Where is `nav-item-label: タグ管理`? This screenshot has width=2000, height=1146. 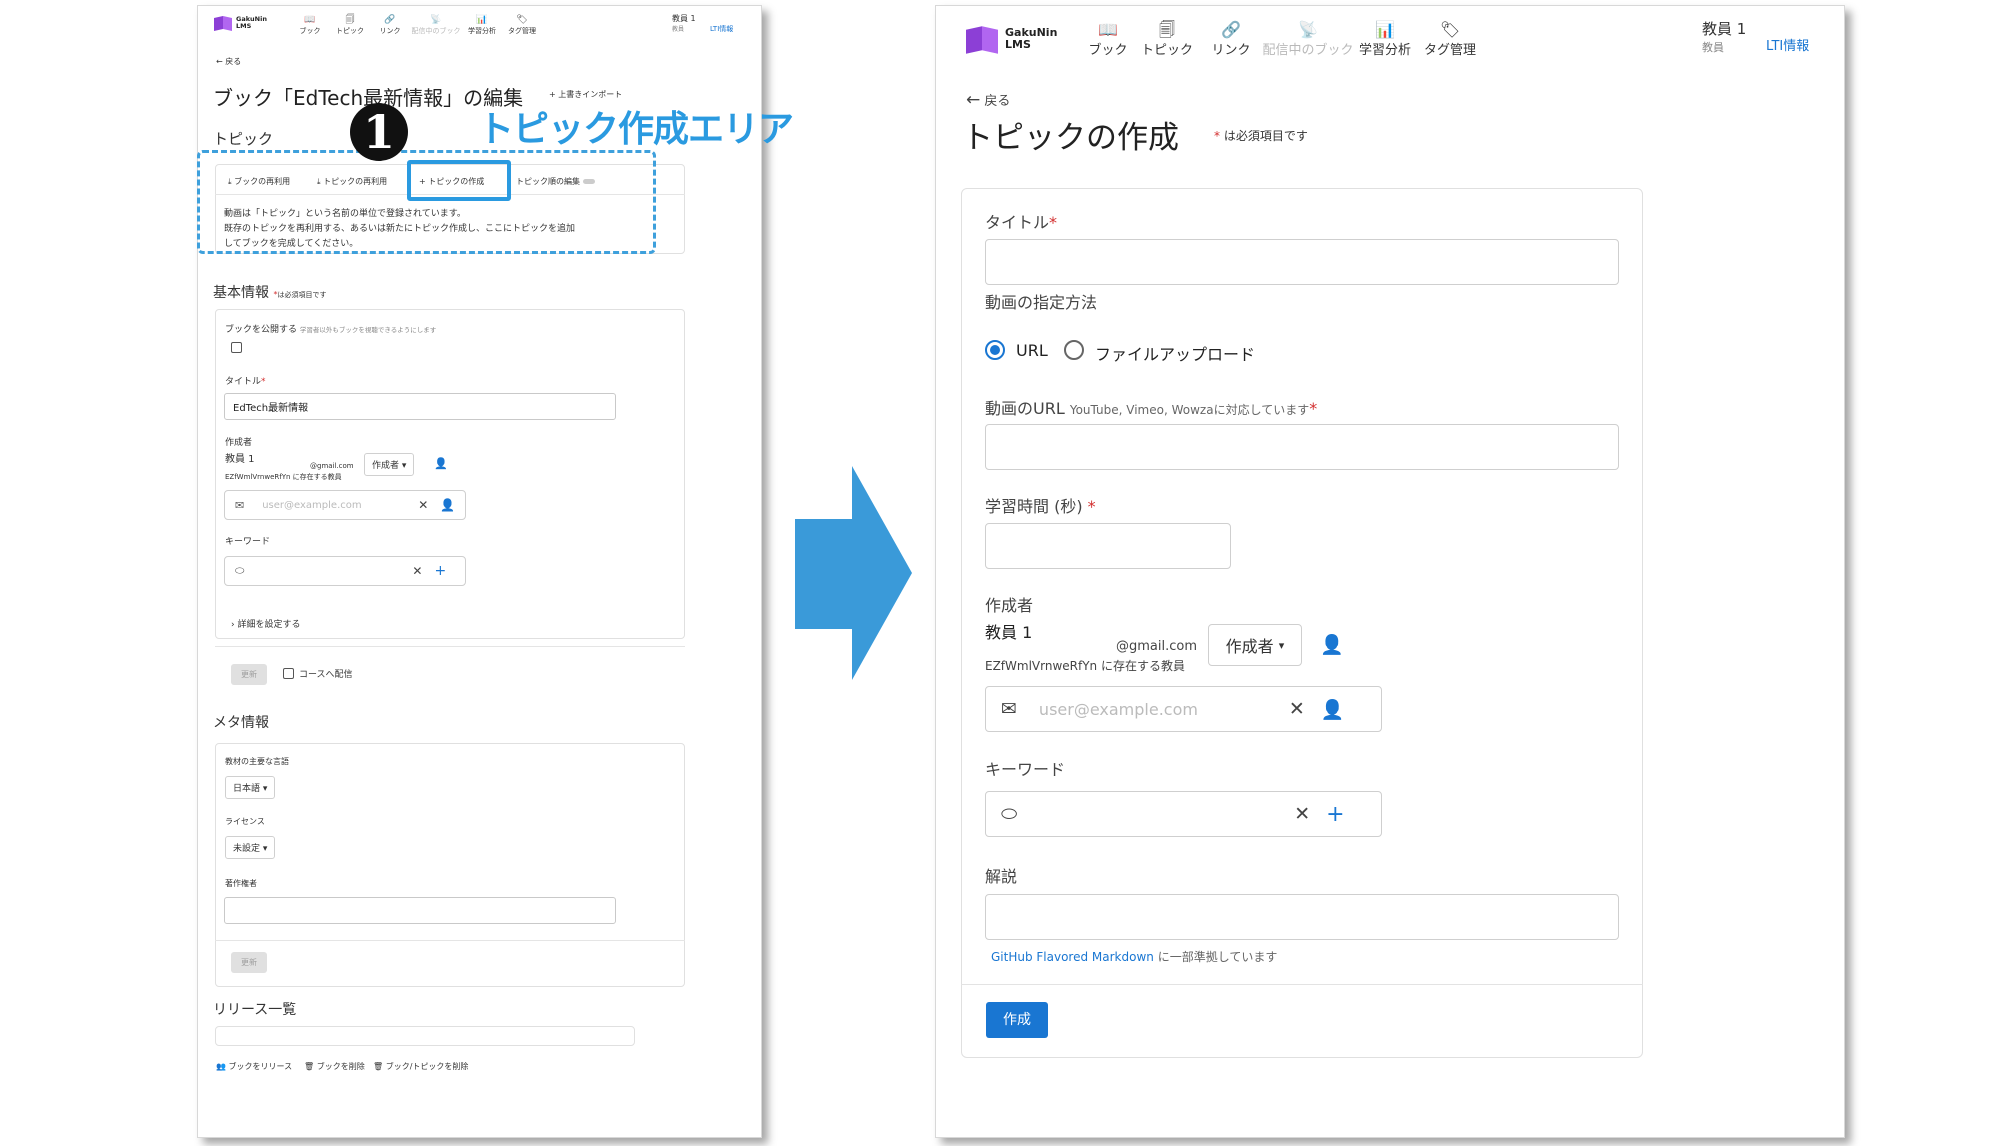 nav-item-label: タグ管理 is located at coordinates (1449, 50).